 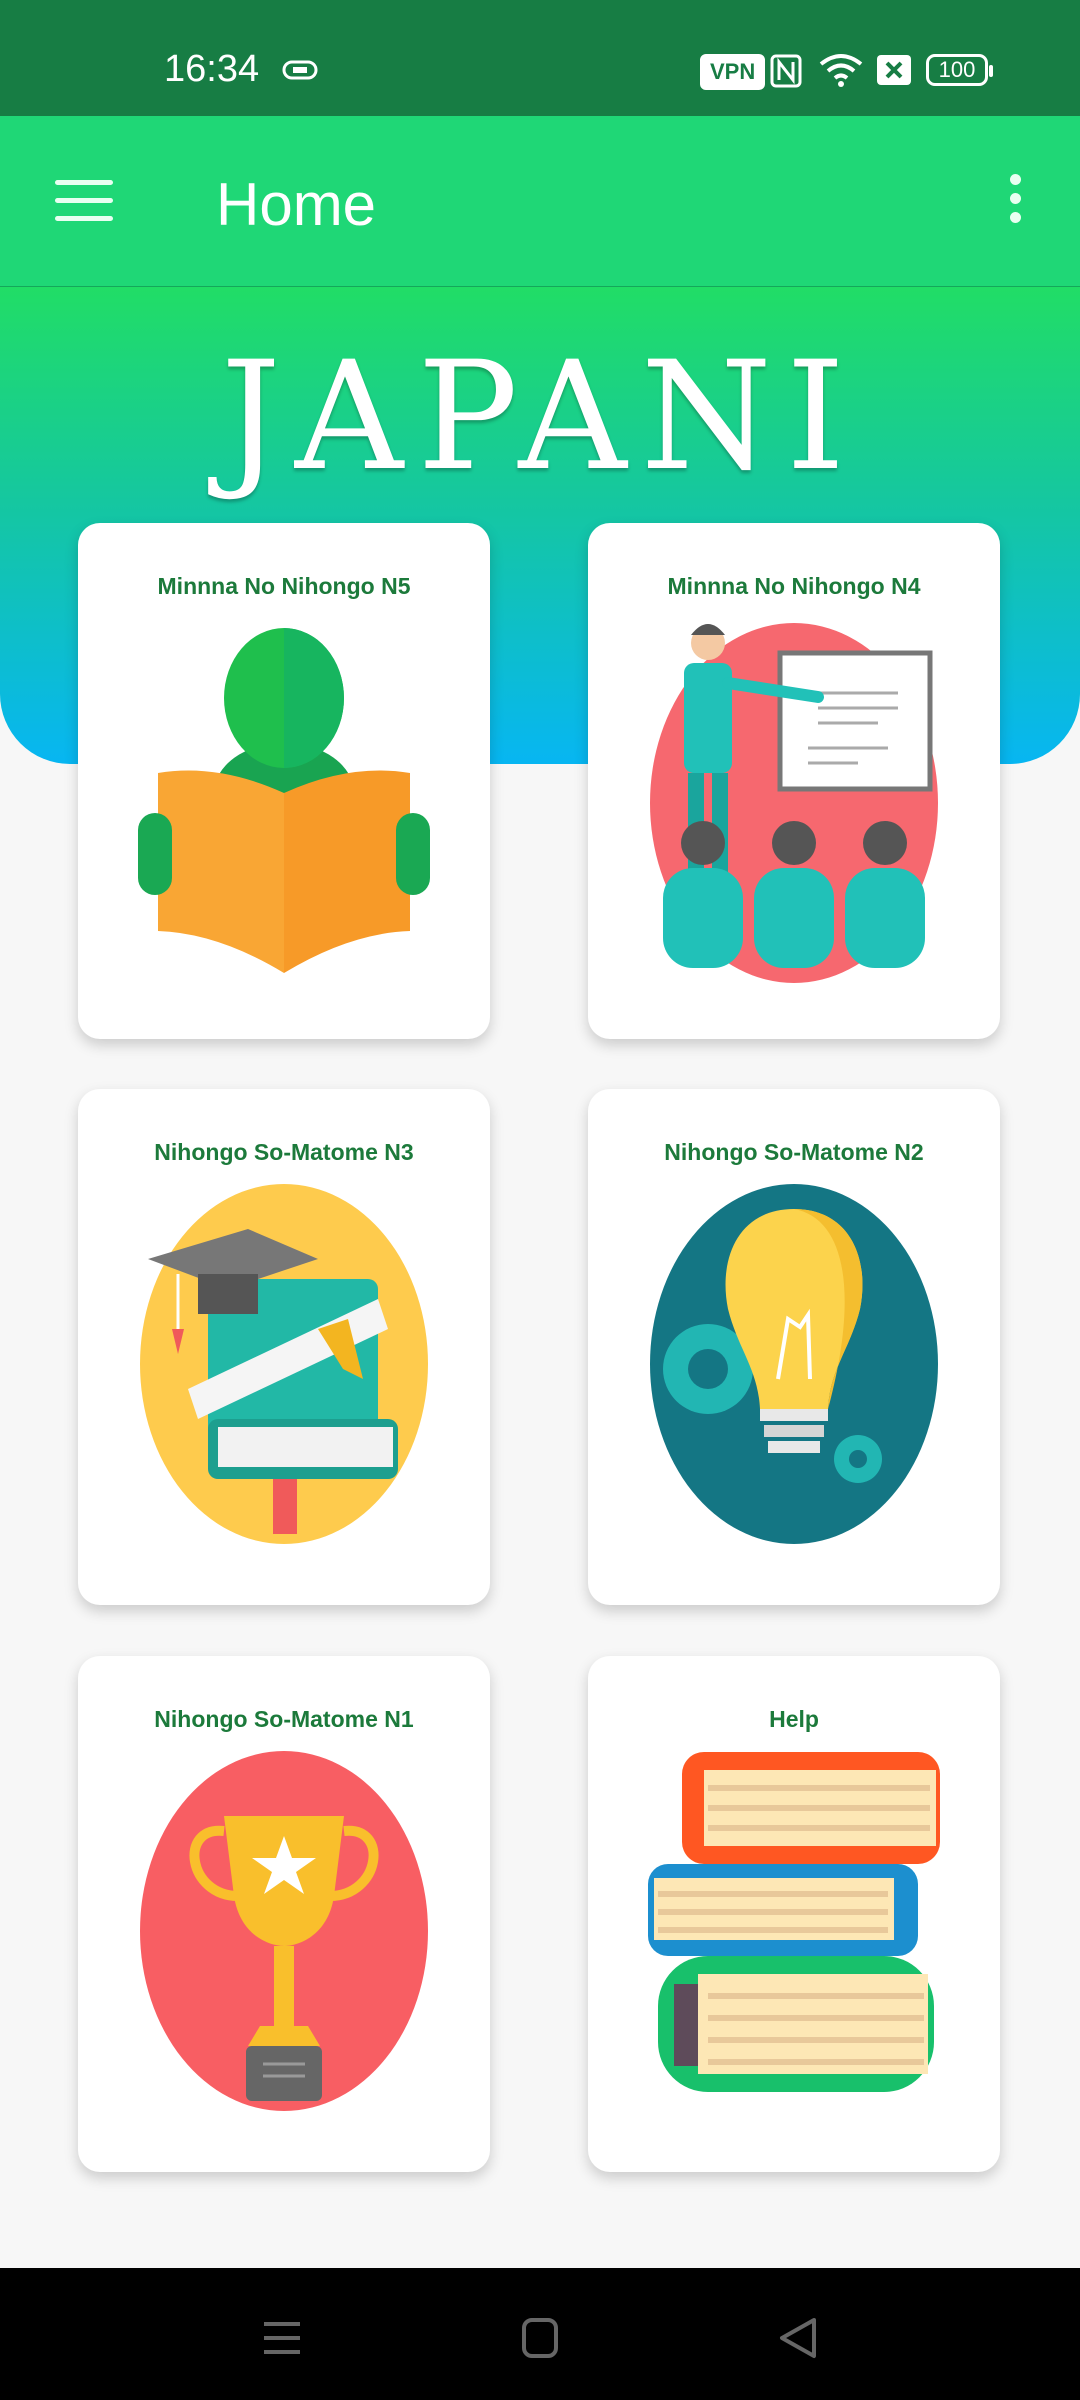 I want to click on card-help: Help, so click(x=794, y=1914).